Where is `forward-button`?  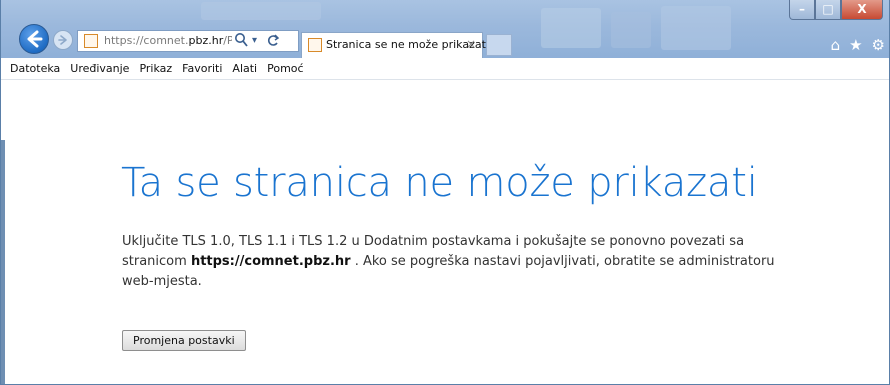
forward-button is located at coordinates (63, 40).